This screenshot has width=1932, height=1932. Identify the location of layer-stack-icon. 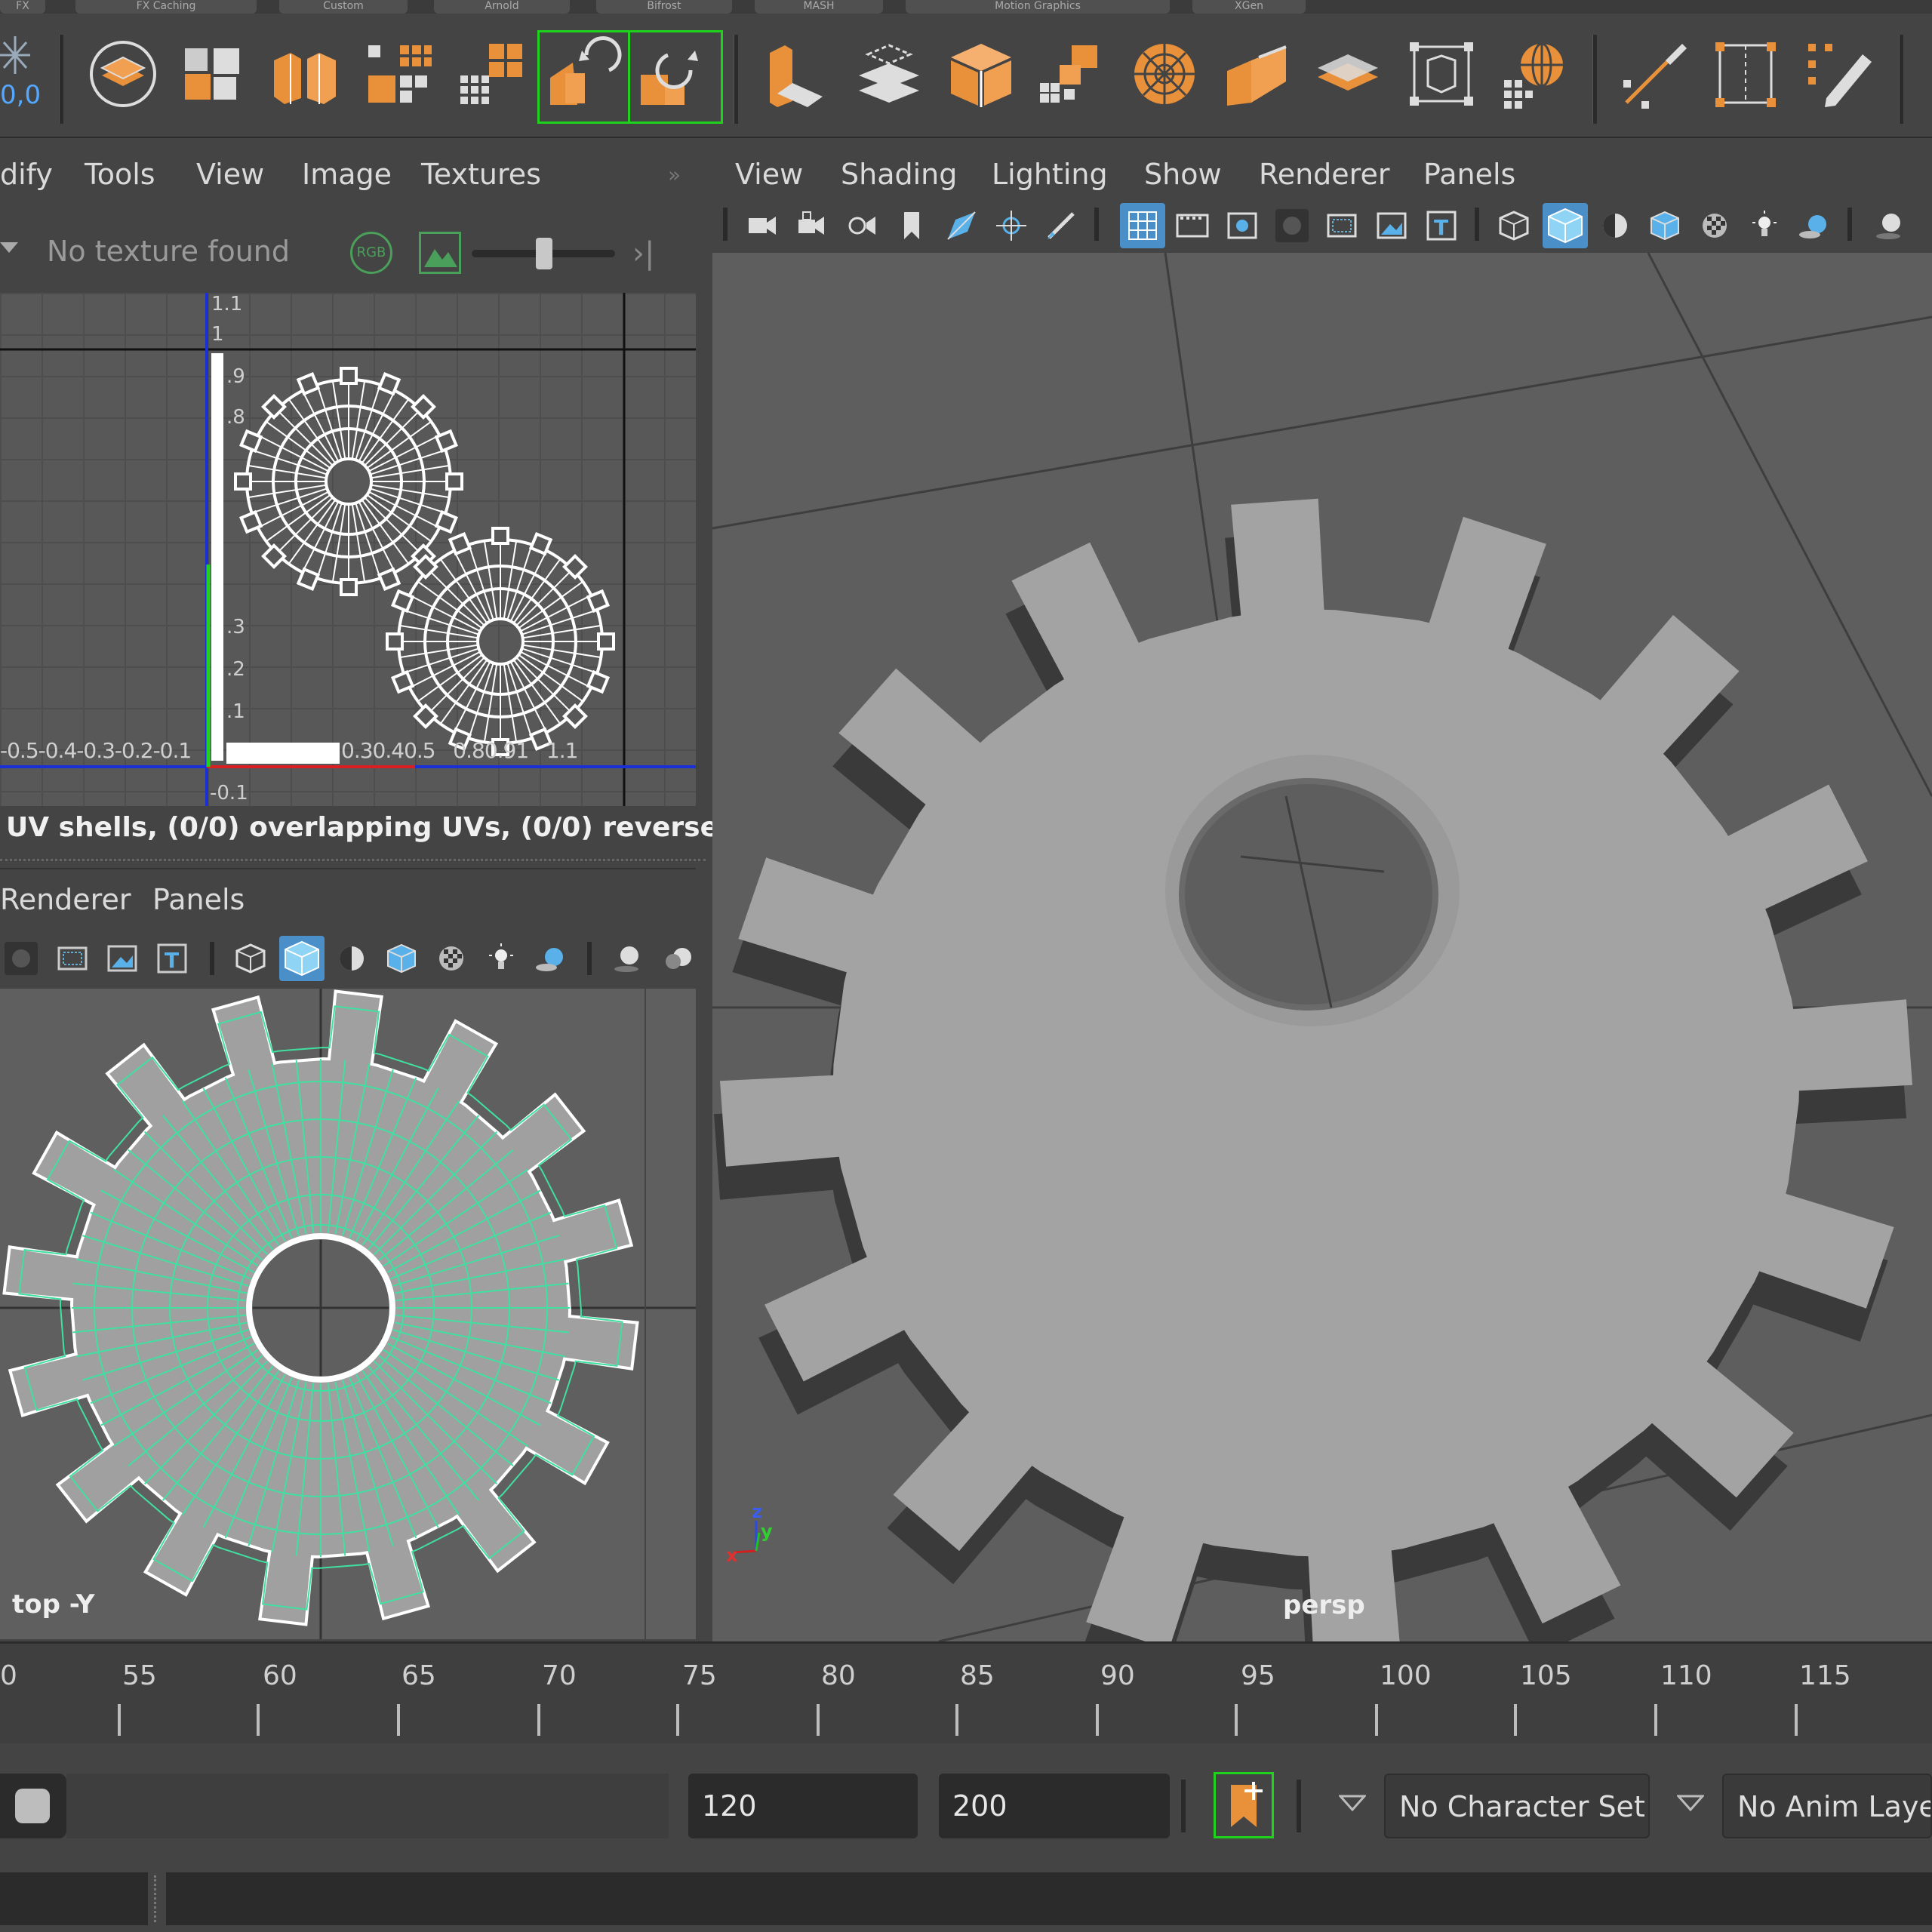
(123, 74).